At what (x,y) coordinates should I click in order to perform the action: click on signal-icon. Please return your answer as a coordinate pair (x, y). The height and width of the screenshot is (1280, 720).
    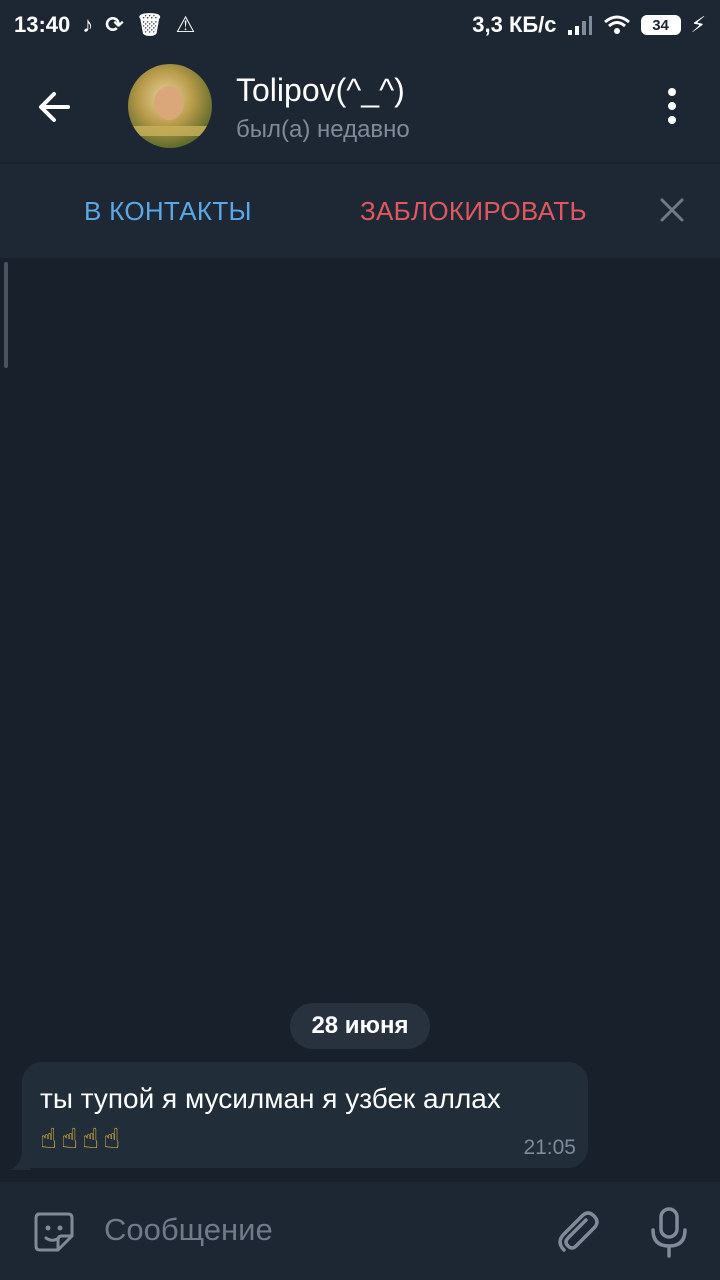
    Looking at the image, I should click on (579, 25).